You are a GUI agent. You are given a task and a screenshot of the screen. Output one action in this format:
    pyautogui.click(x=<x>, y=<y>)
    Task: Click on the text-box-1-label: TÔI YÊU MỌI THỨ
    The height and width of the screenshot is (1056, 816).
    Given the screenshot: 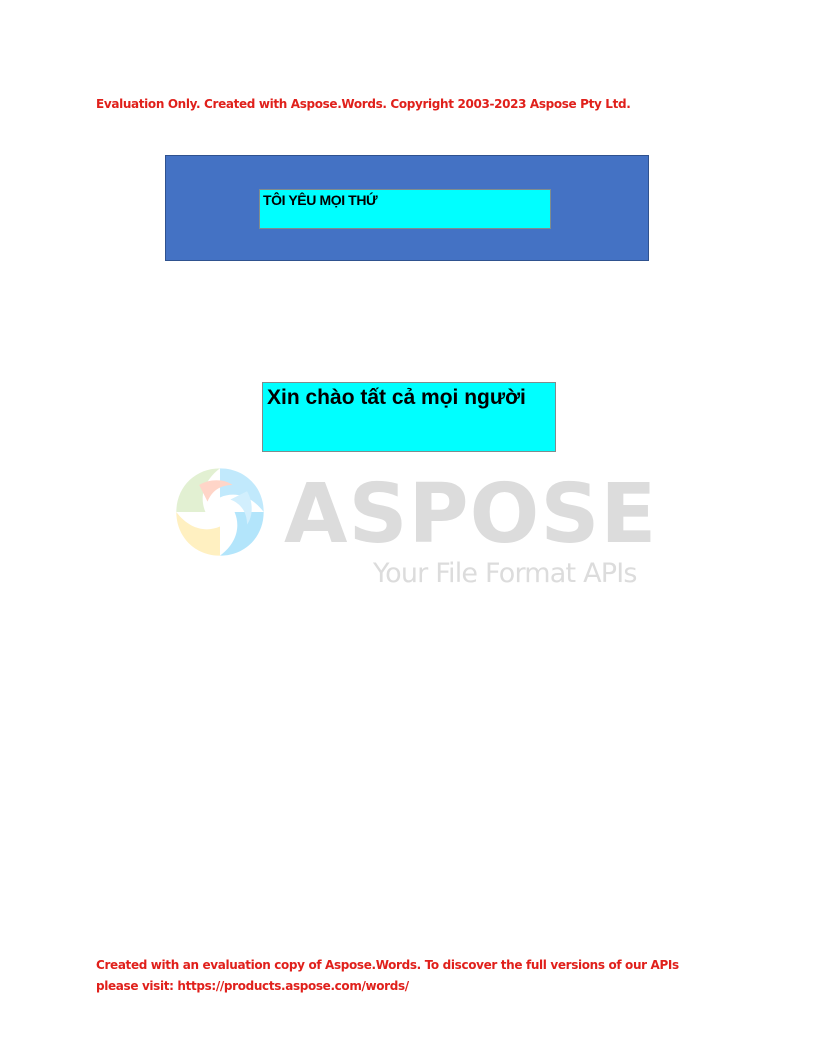 What is the action you would take?
    pyautogui.click(x=320, y=200)
    